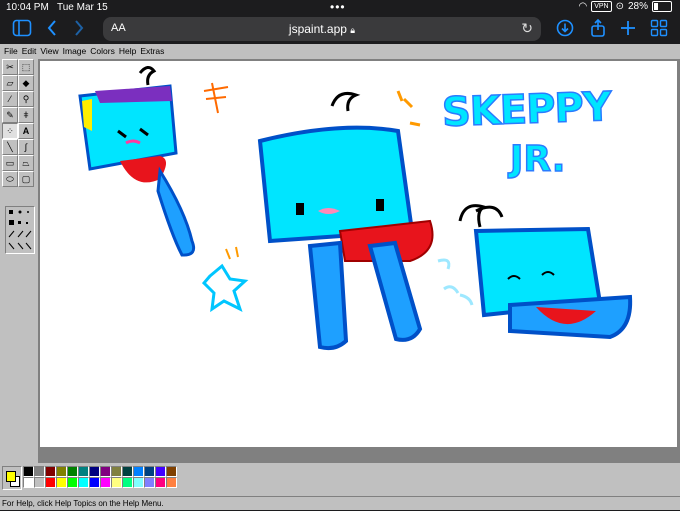 The height and width of the screenshot is (511, 680). I want to click on menu-colors: Colors, so click(102, 51).